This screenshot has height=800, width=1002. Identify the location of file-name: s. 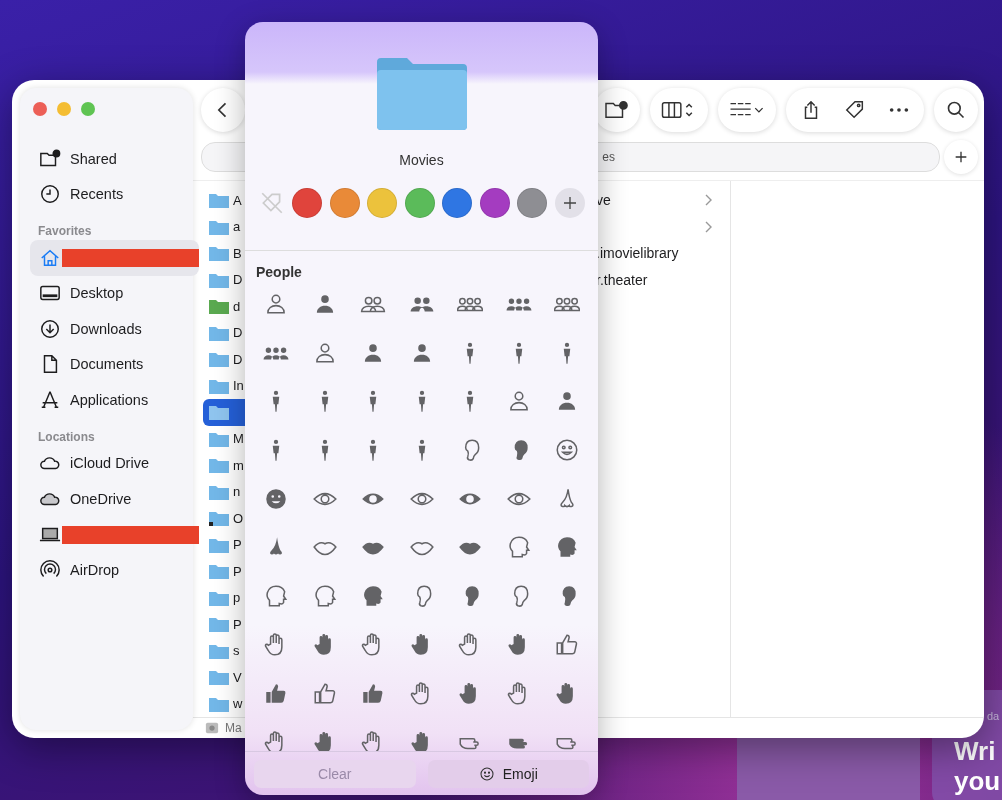
(236, 651).